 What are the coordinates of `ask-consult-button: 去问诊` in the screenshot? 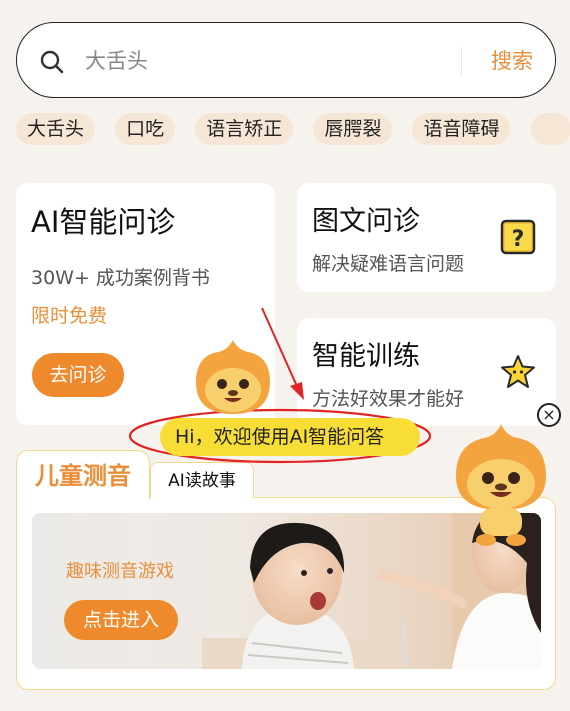 It's located at (78, 375).